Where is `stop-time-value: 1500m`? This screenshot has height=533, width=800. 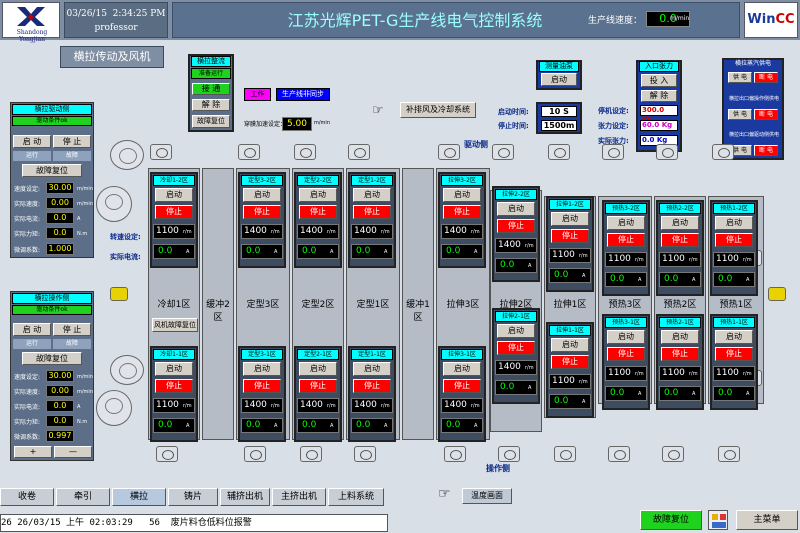 stop-time-value: 1500m is located at coordinates (559, 125).